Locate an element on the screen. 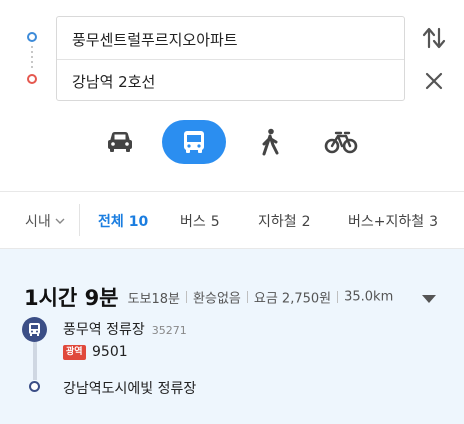  swap-button is located at coordinates (434, 38).